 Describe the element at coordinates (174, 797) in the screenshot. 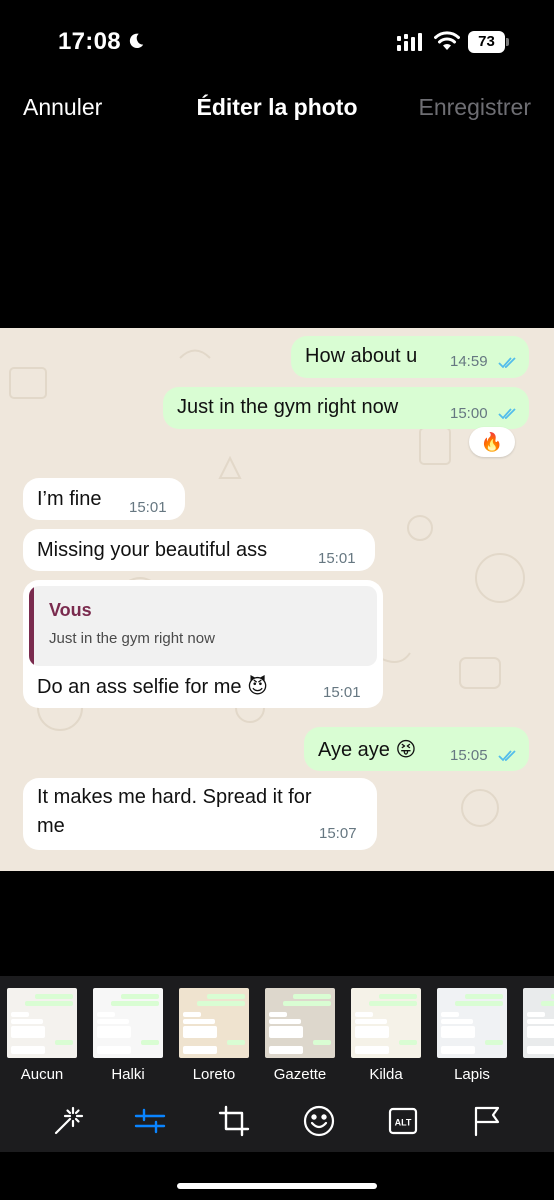

I see `message-text-line: It makes me hard. Spread it for` at that location.